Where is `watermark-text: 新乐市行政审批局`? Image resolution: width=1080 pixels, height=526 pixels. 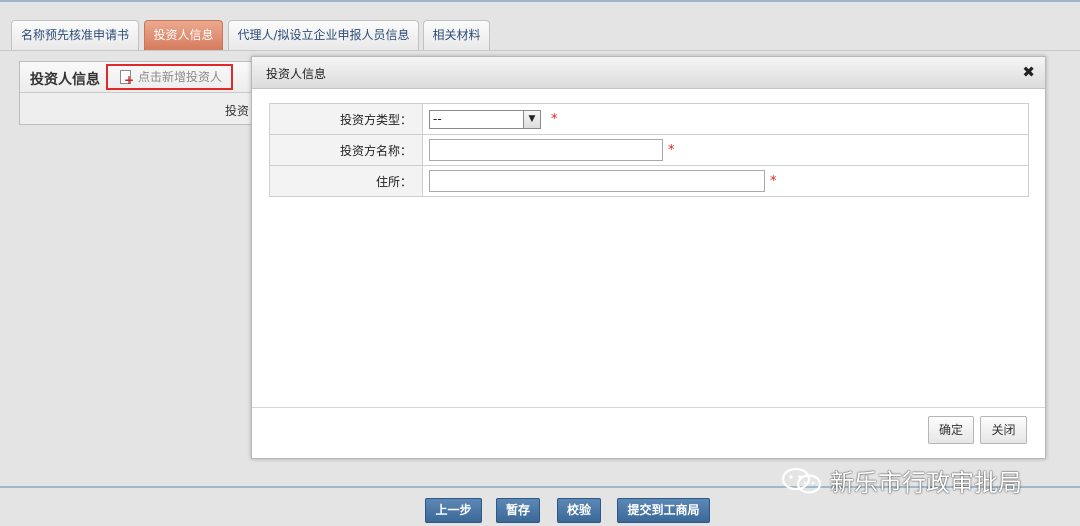 watermark-text: 新乐市行政审批局 is located at coordinates (926, 483).